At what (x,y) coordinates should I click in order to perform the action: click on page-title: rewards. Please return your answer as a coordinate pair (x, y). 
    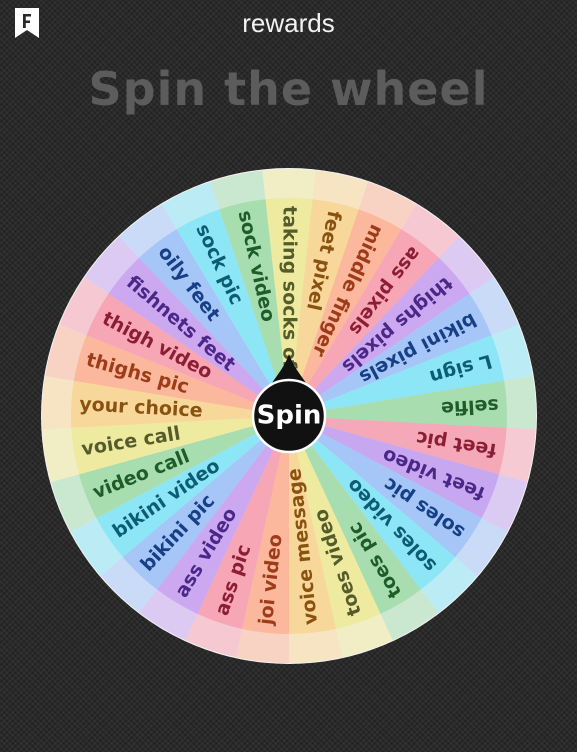
    Looking at the image, I should click on (288, 23).